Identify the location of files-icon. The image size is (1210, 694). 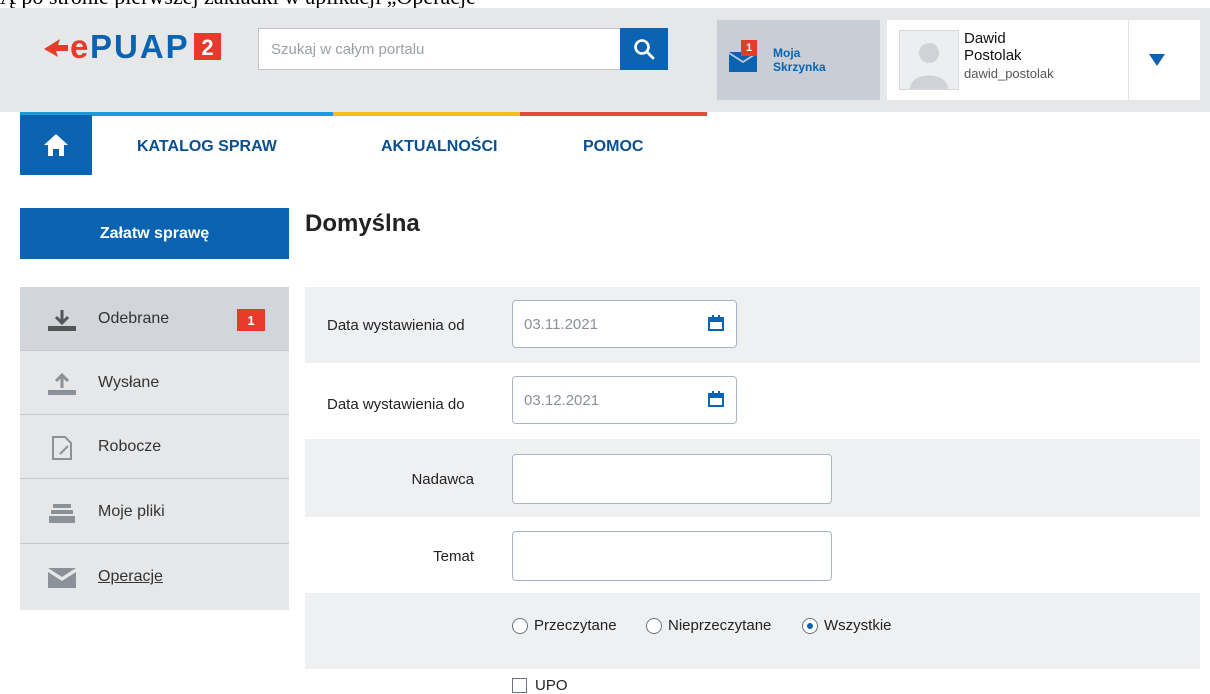
(62, 513).